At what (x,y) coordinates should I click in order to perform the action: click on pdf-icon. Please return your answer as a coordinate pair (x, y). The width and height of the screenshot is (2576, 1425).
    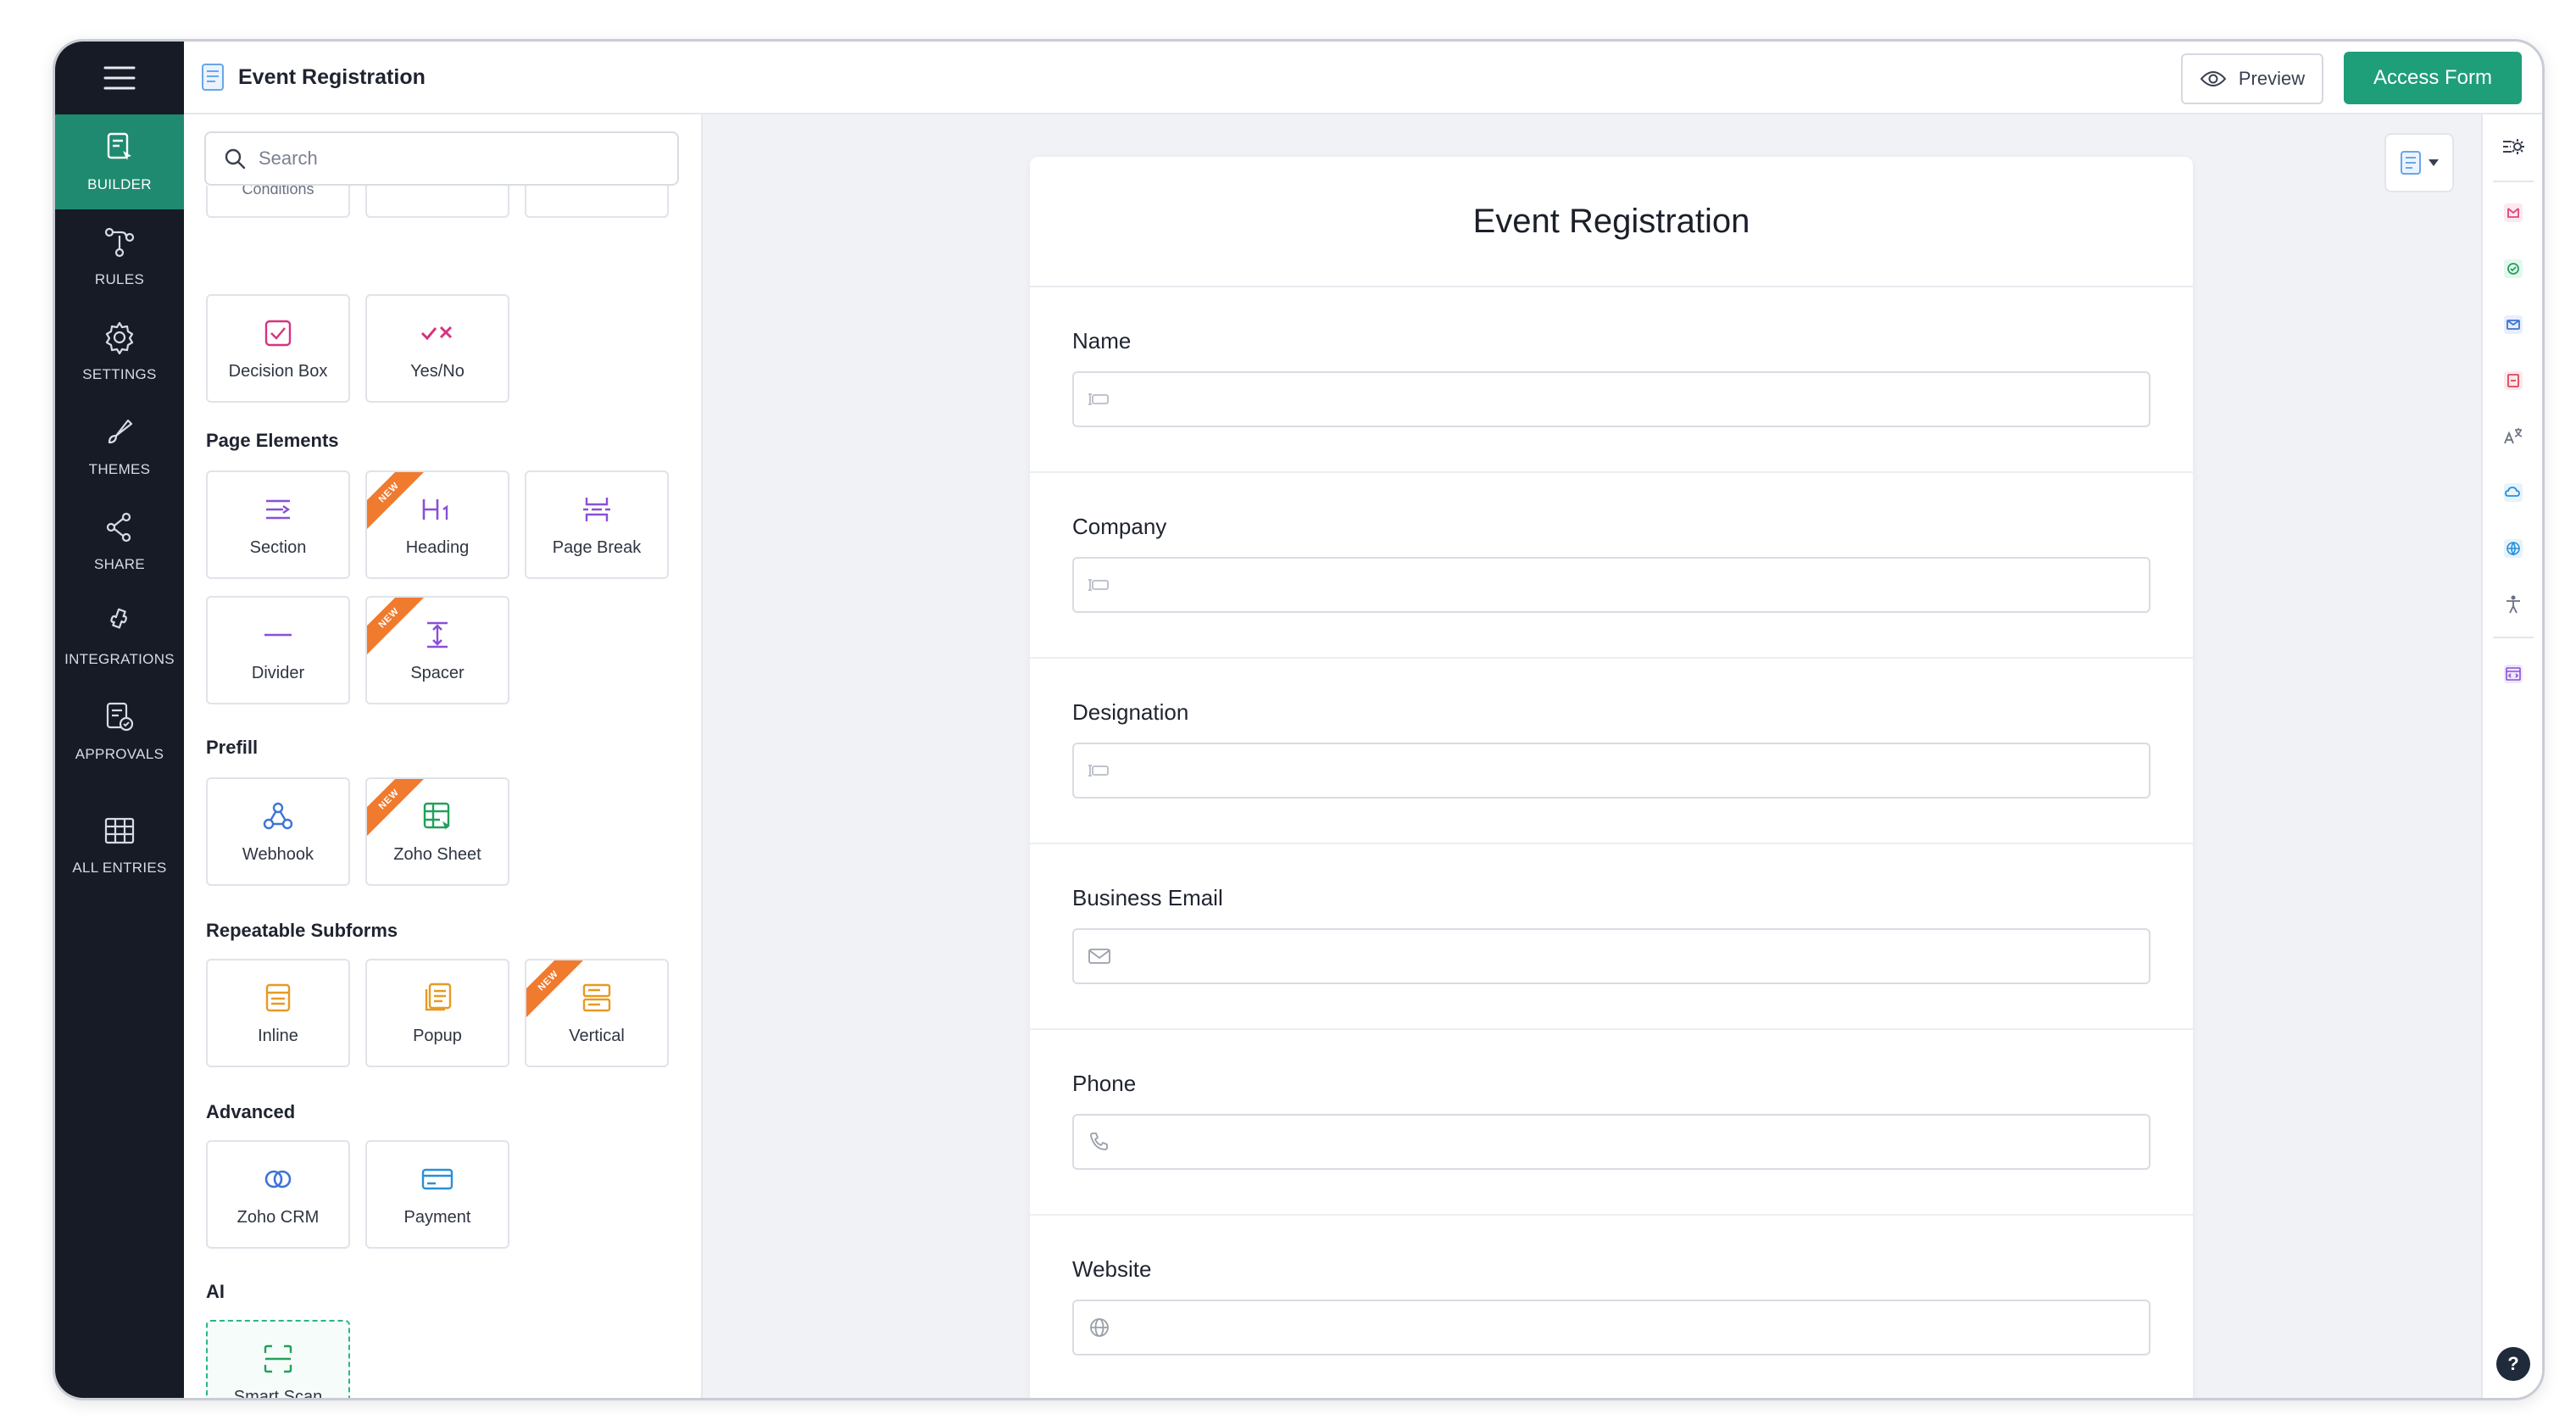
    Looking at the image, I should click on (2513, 380).